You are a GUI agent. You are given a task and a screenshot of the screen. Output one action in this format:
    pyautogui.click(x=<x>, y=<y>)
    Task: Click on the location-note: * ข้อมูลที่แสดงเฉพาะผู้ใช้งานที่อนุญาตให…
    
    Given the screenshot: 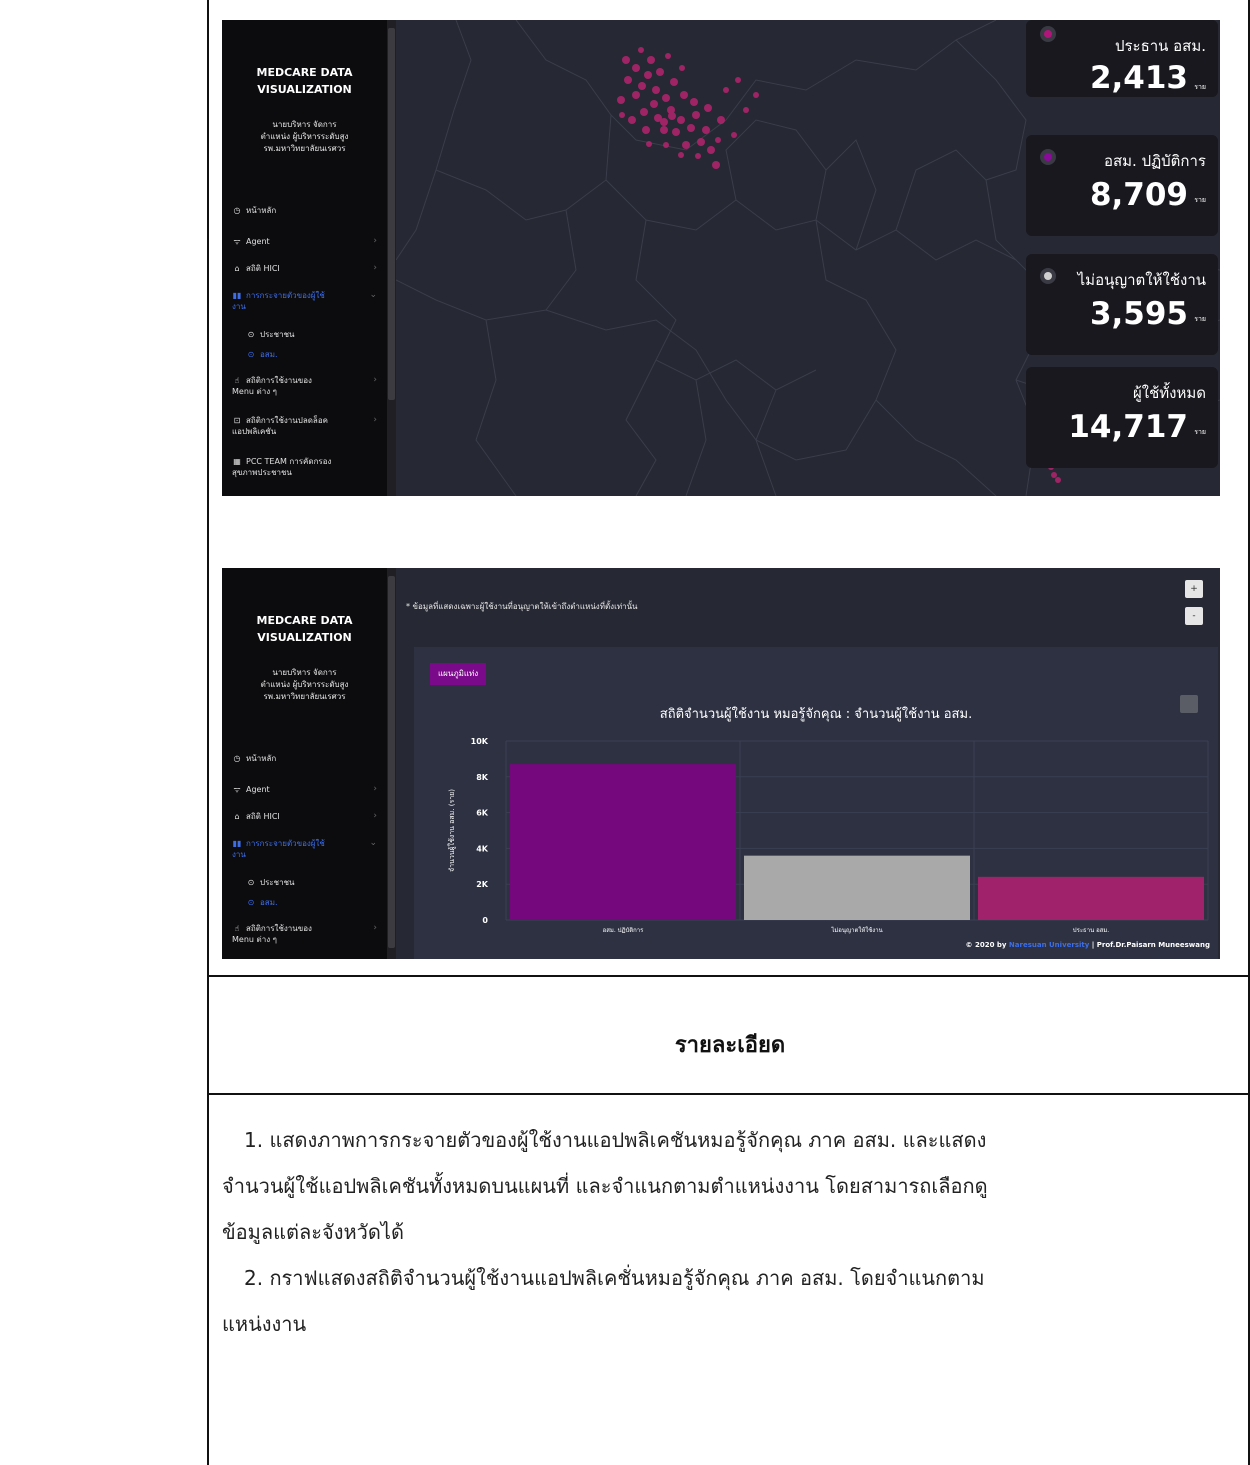 What is the action you would take?
    pyautogui.click(x=522, y=606)
    